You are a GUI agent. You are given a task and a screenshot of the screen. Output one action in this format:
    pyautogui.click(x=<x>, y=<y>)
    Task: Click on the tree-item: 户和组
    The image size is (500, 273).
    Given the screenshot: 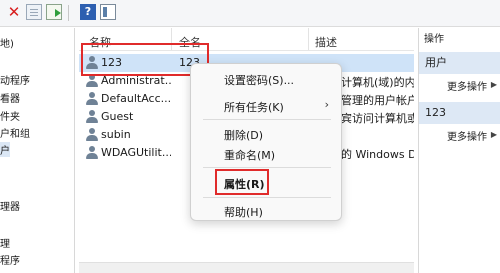 What is the action you would take?
    pyautogui.click(x=15, y=132)
    